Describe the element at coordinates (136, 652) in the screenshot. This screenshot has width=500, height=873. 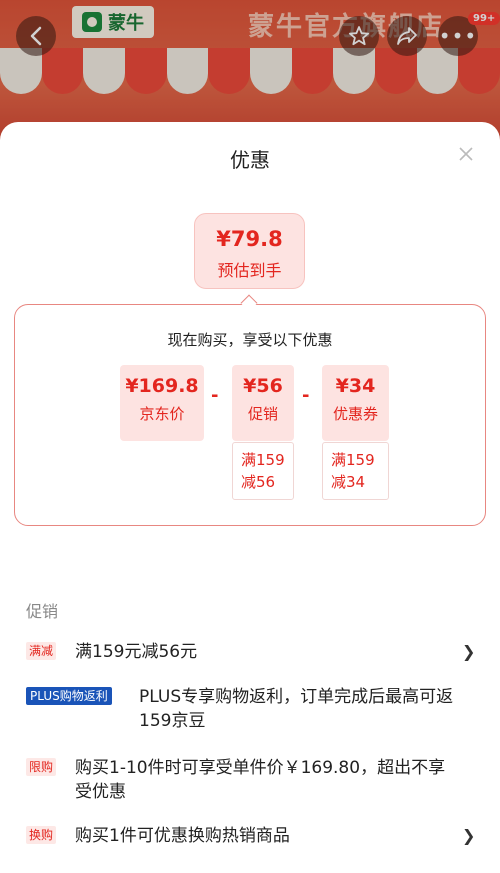
I see `promotion-text: 满159元减56元` at that location.